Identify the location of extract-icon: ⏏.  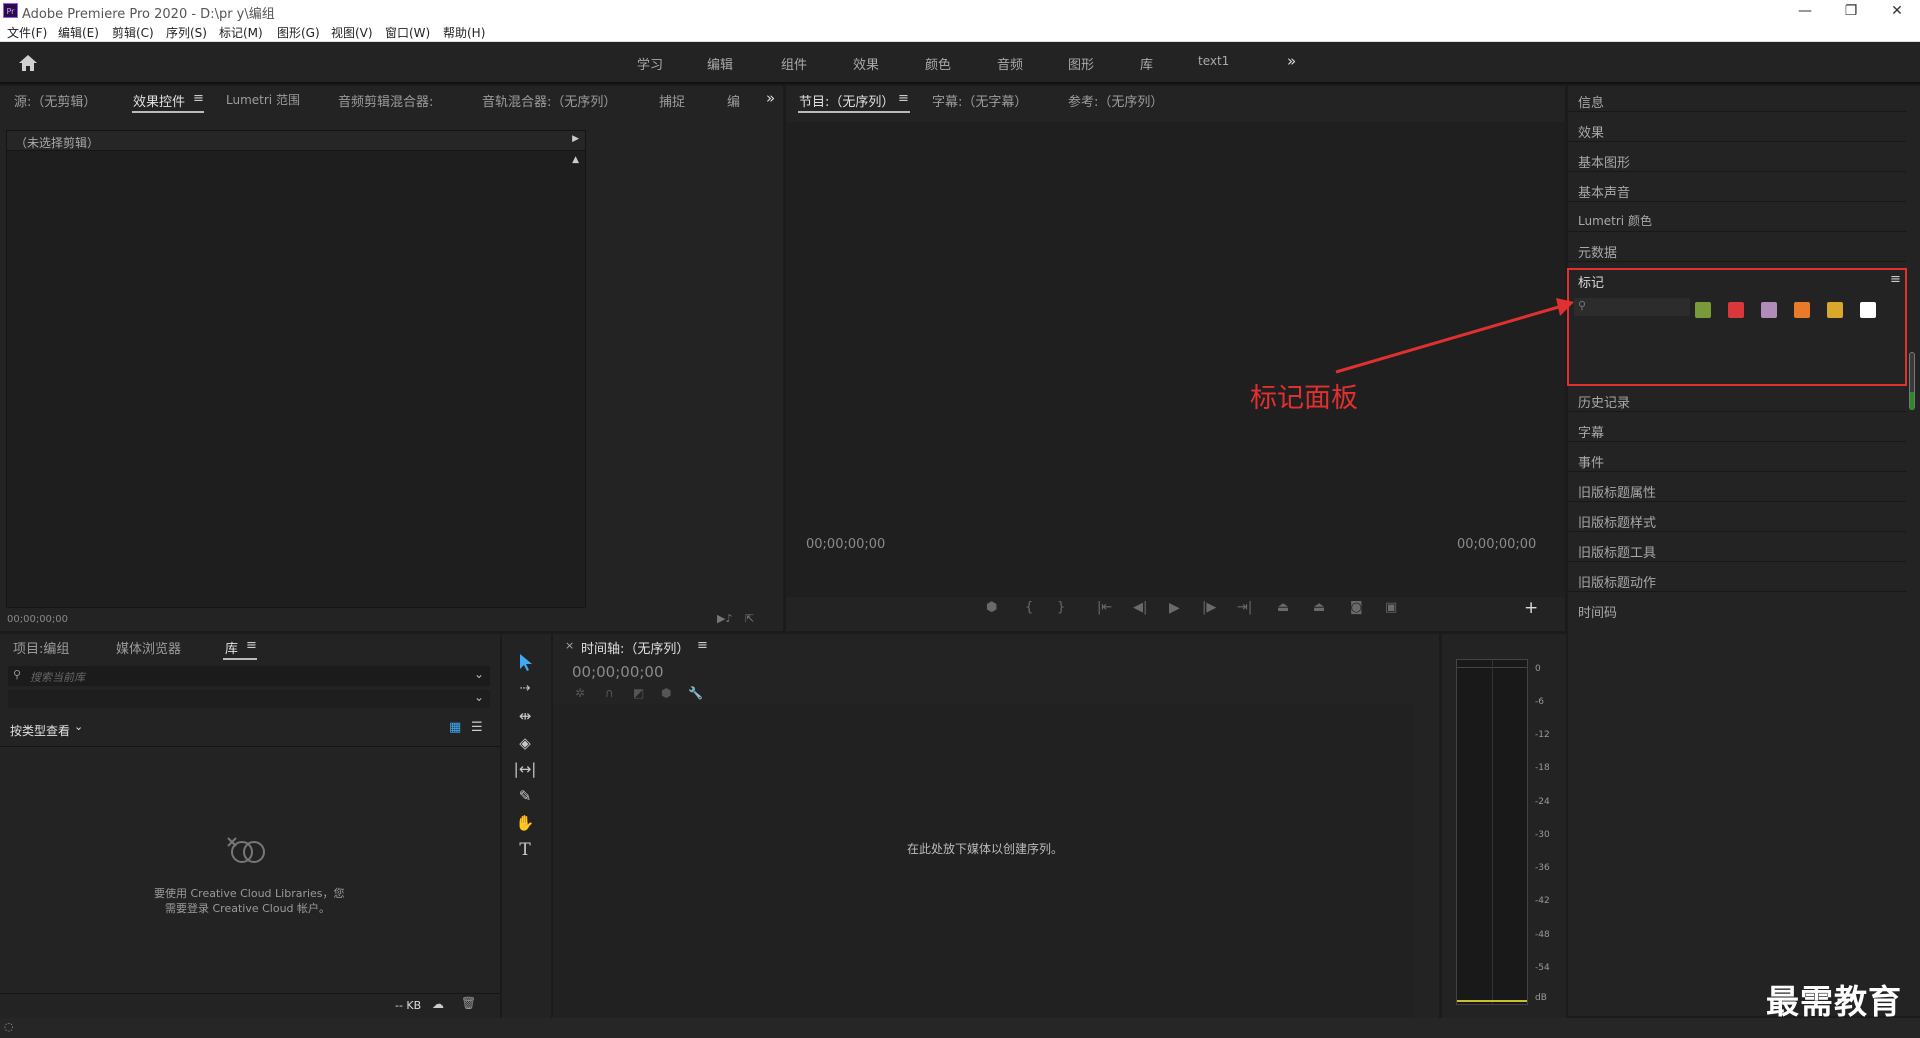
(1319, 607).